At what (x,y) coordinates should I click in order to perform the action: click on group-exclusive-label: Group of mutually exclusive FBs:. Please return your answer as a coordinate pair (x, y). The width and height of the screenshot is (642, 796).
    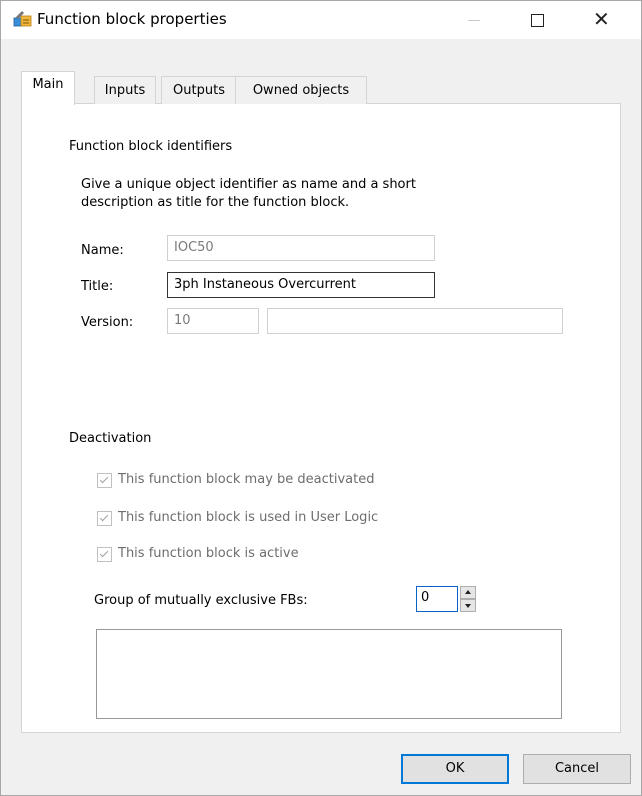
    Looking at the image, I should click on (201, 600).